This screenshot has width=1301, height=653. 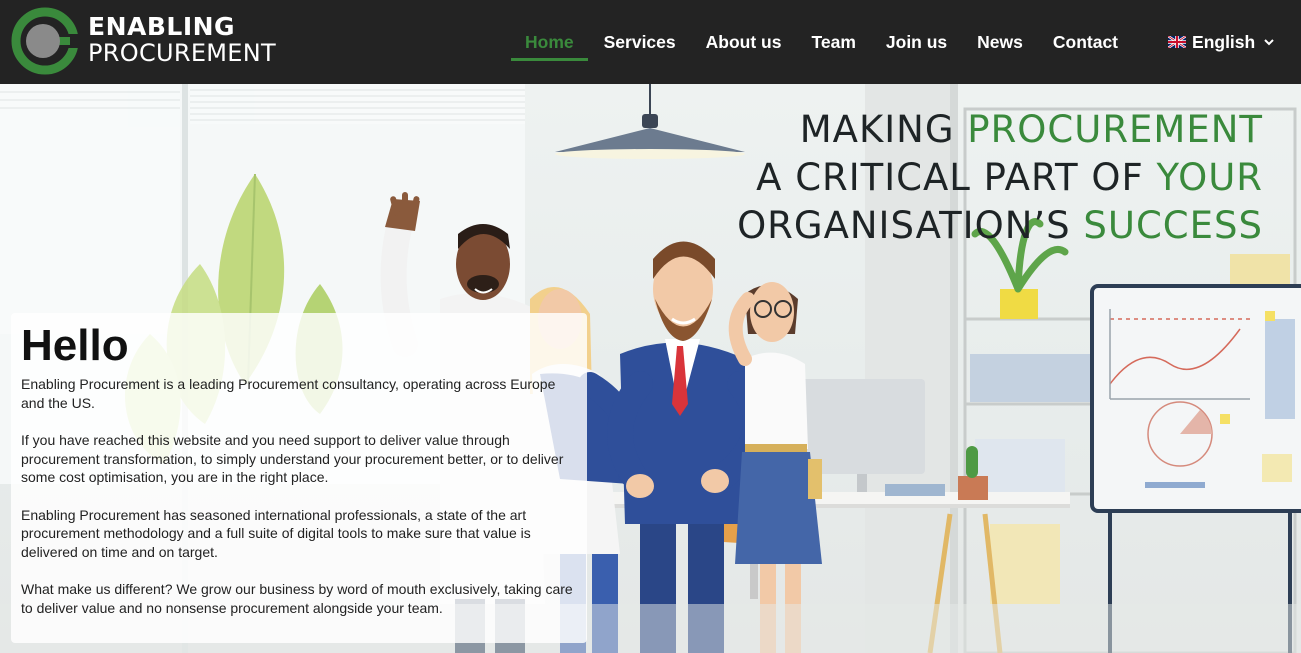 What do you see at coordinates (916, 42) in the screenshot?
I see `nav-item-join-us: Join us` at bounding box center [916, 42].